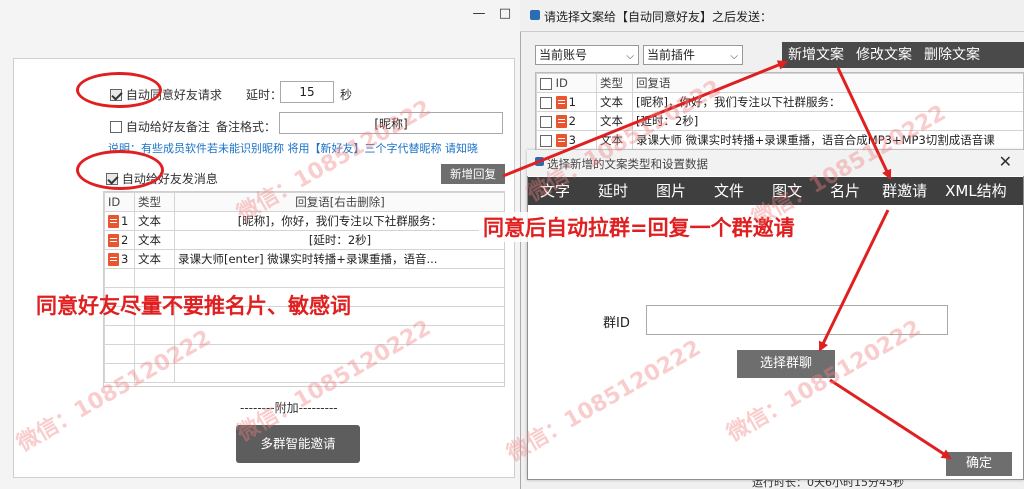  I want to click on account-select: 当前账号 ⌵, so click(587, 55).